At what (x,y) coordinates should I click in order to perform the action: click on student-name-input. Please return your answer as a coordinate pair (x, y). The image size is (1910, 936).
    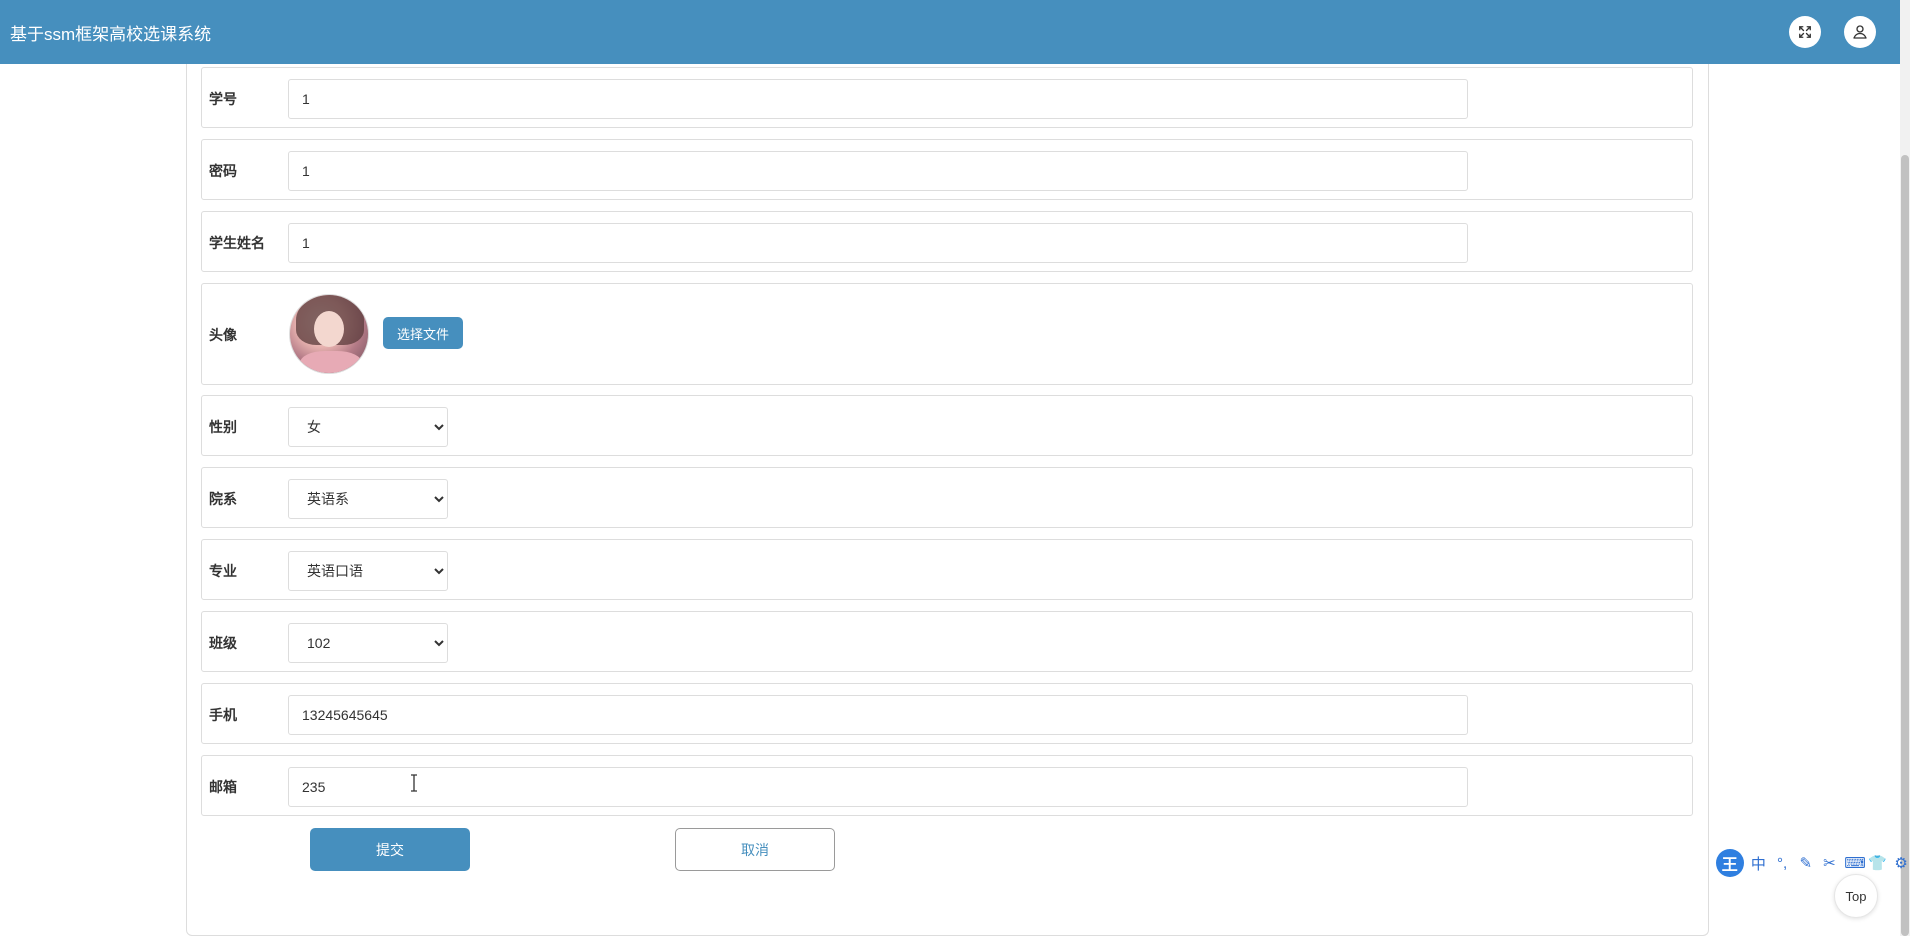
    Looking at the image, I should click on (878, 243).